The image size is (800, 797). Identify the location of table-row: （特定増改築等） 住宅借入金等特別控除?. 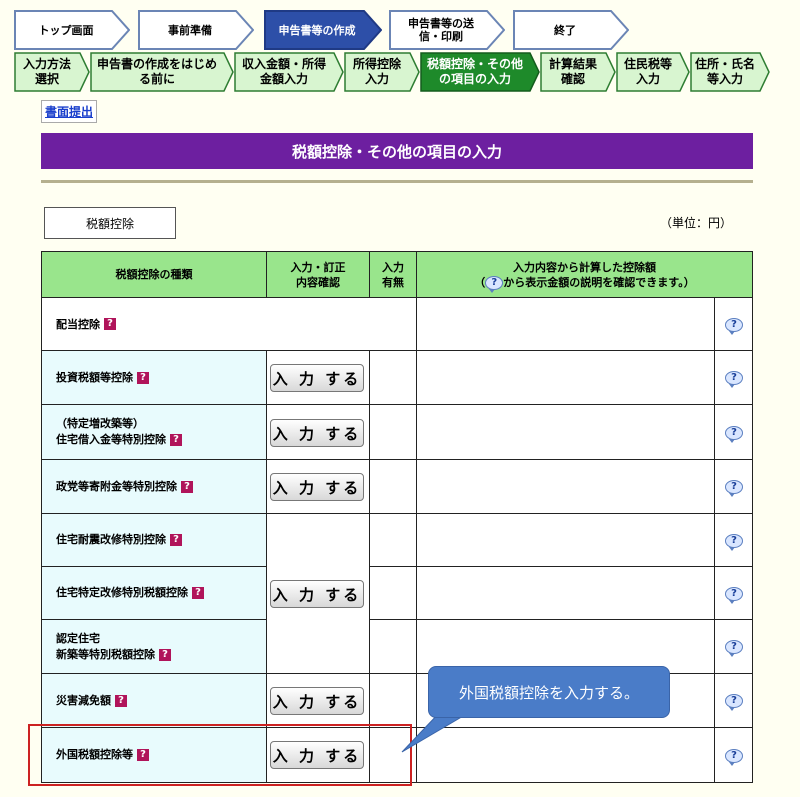
(154, 432).